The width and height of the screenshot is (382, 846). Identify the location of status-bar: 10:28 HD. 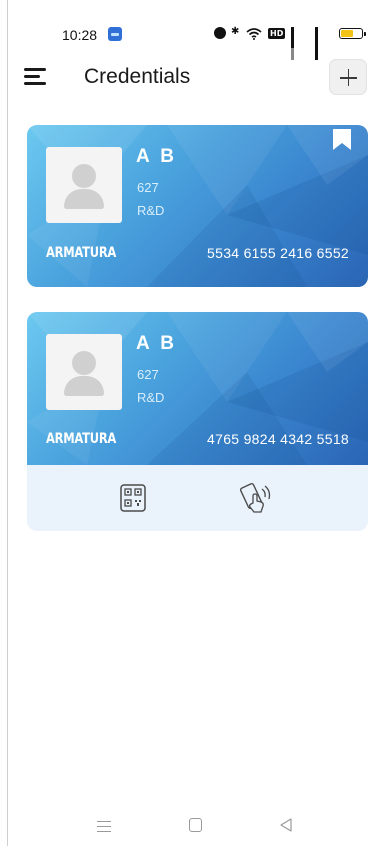
(191, 30).